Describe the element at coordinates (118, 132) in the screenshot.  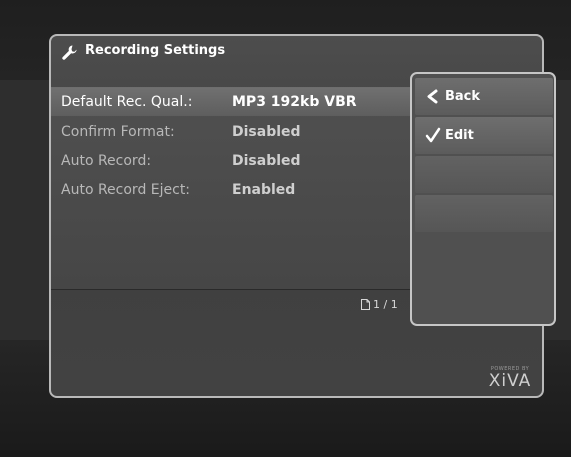
I see `setting-label: Confirm Format:` at that location.